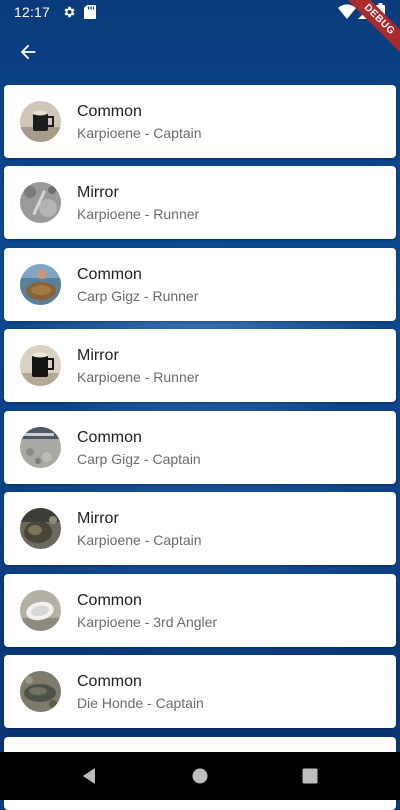 Image resolution: width=400 pixels, height=810 pixels. I want to click on item-subtitle: Karpioene - 3rd Angler, so click(147, 622).